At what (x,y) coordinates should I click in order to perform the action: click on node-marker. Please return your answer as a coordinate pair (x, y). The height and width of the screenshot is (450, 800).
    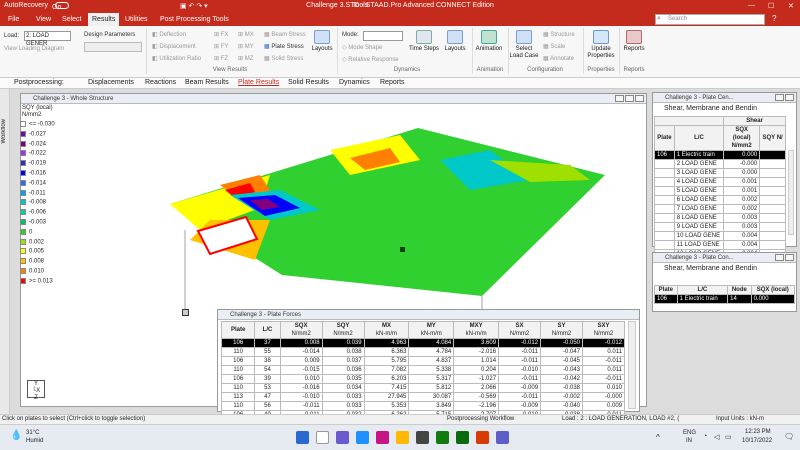
    Looking at the image, I should click on (402, 249).